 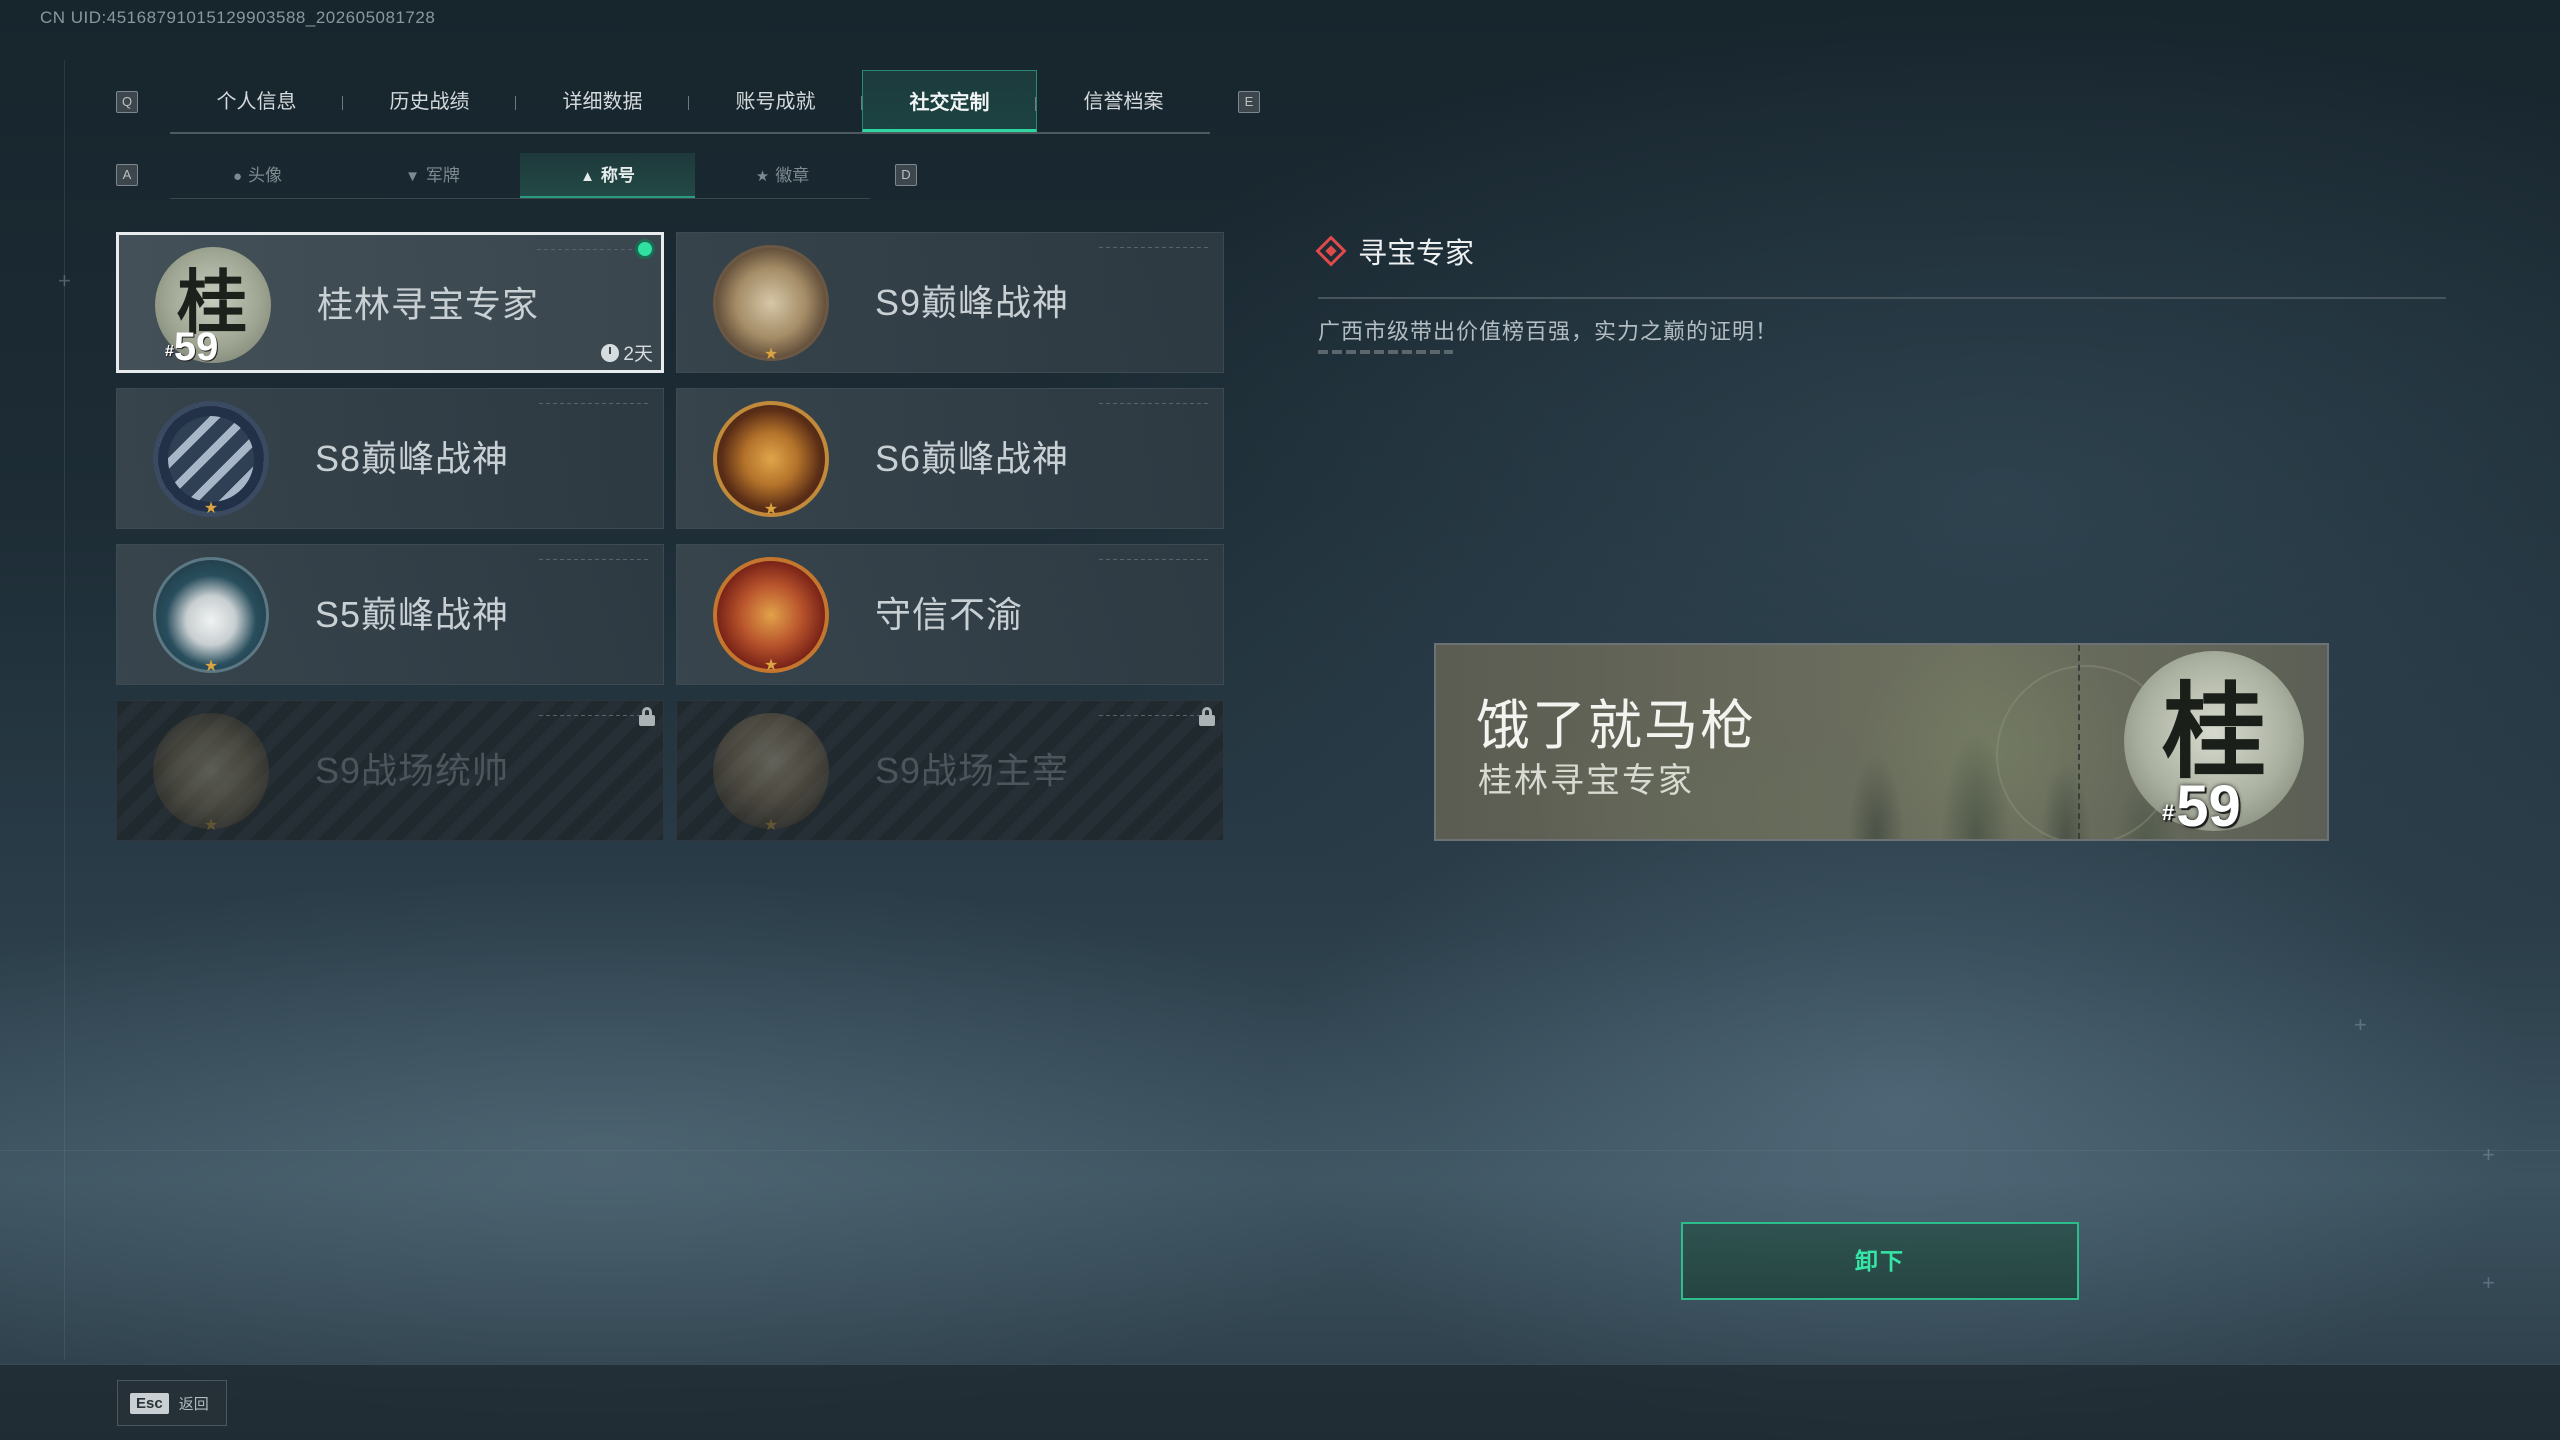 I want to click on detail-description: 广西市级带出价值榜百强，实力之巅的证明！, so click(x=1548, y=331).